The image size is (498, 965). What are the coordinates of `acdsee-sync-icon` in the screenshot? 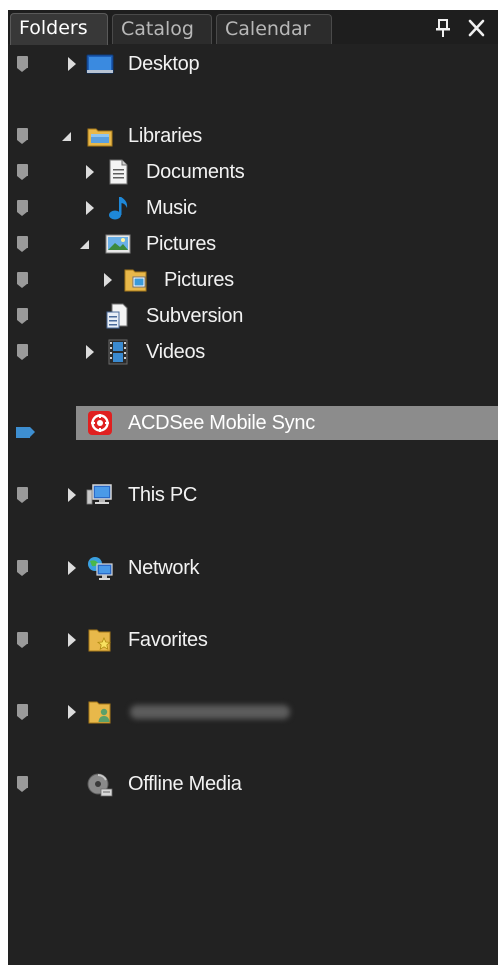 It's located at (100, 423).